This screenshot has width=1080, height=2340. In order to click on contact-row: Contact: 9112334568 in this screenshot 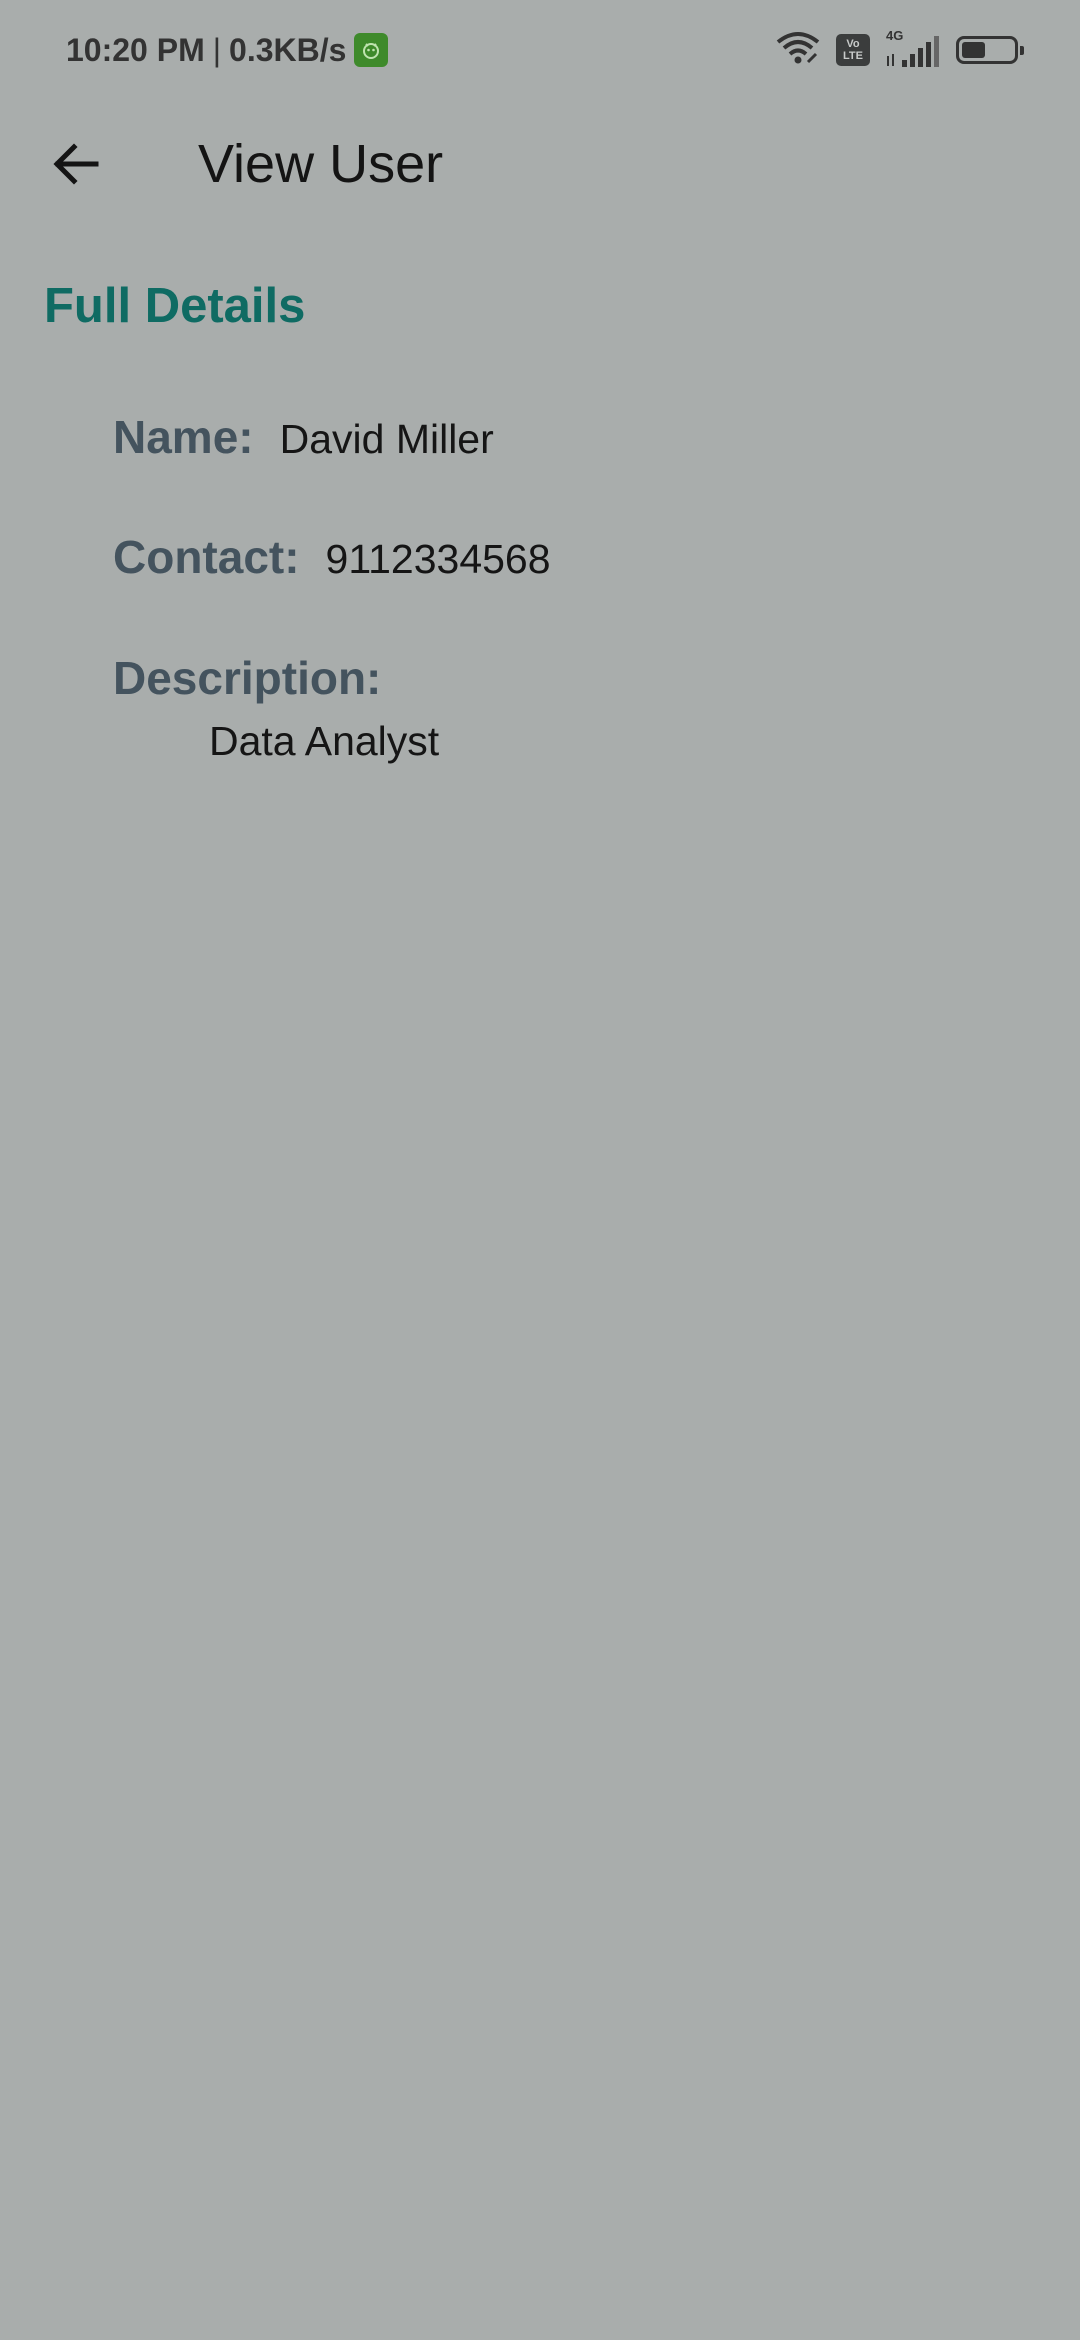, I will do `click(332, 557)`.